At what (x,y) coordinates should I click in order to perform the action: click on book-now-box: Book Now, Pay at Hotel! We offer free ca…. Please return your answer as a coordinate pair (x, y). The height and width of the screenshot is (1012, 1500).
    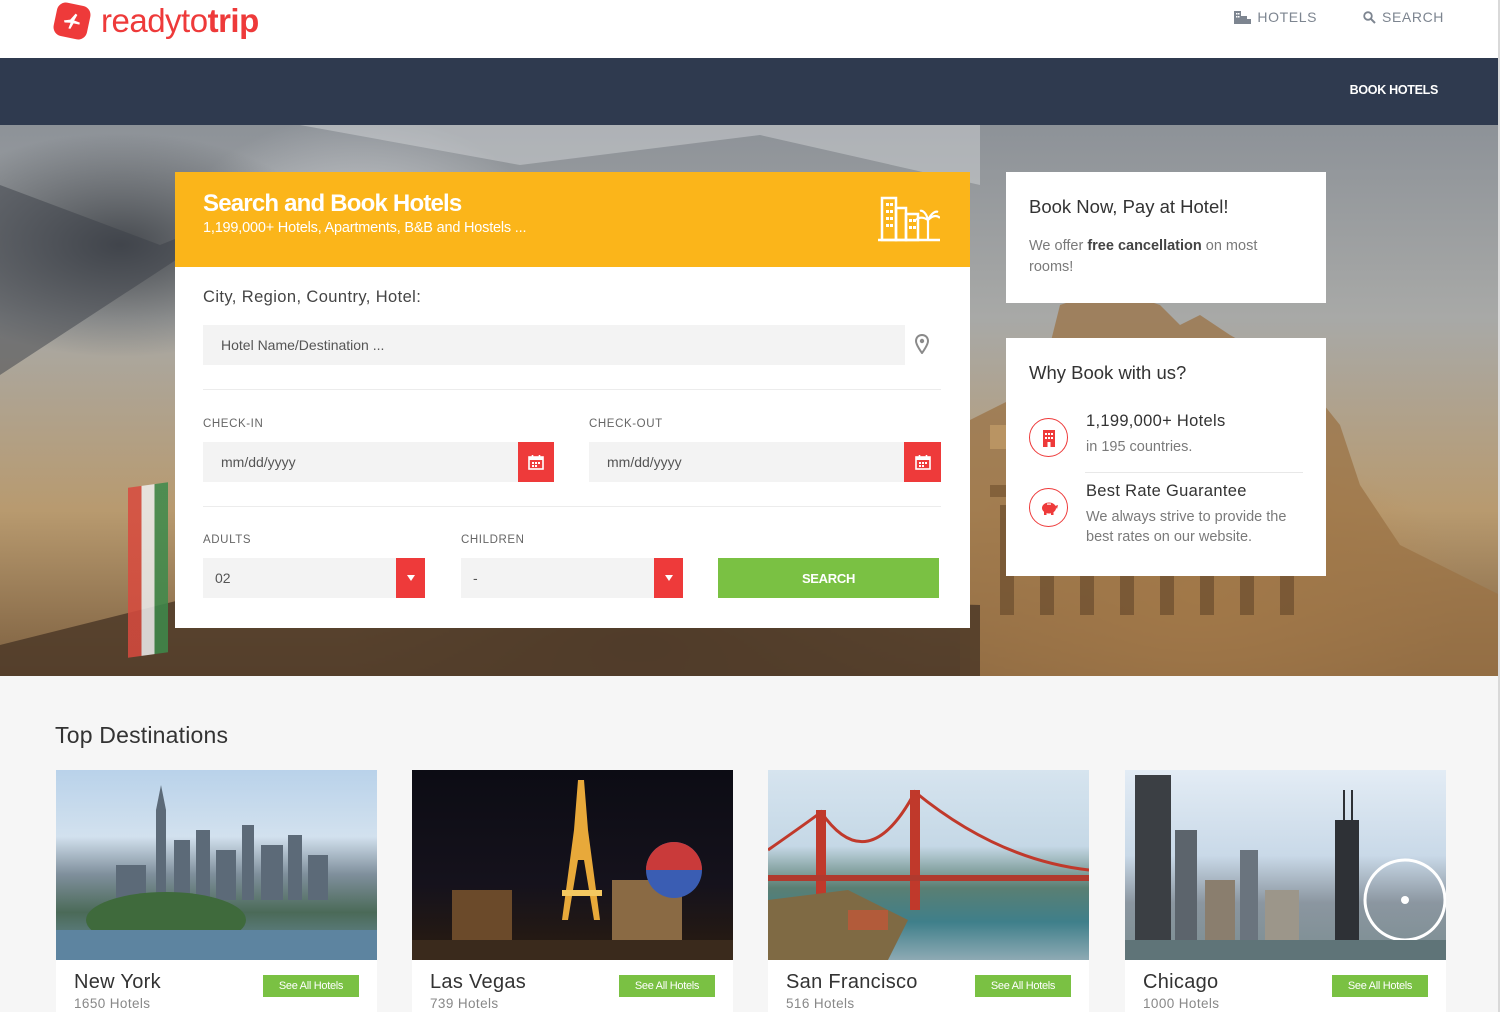
    Looking at the image, I should click on (1166, 237).